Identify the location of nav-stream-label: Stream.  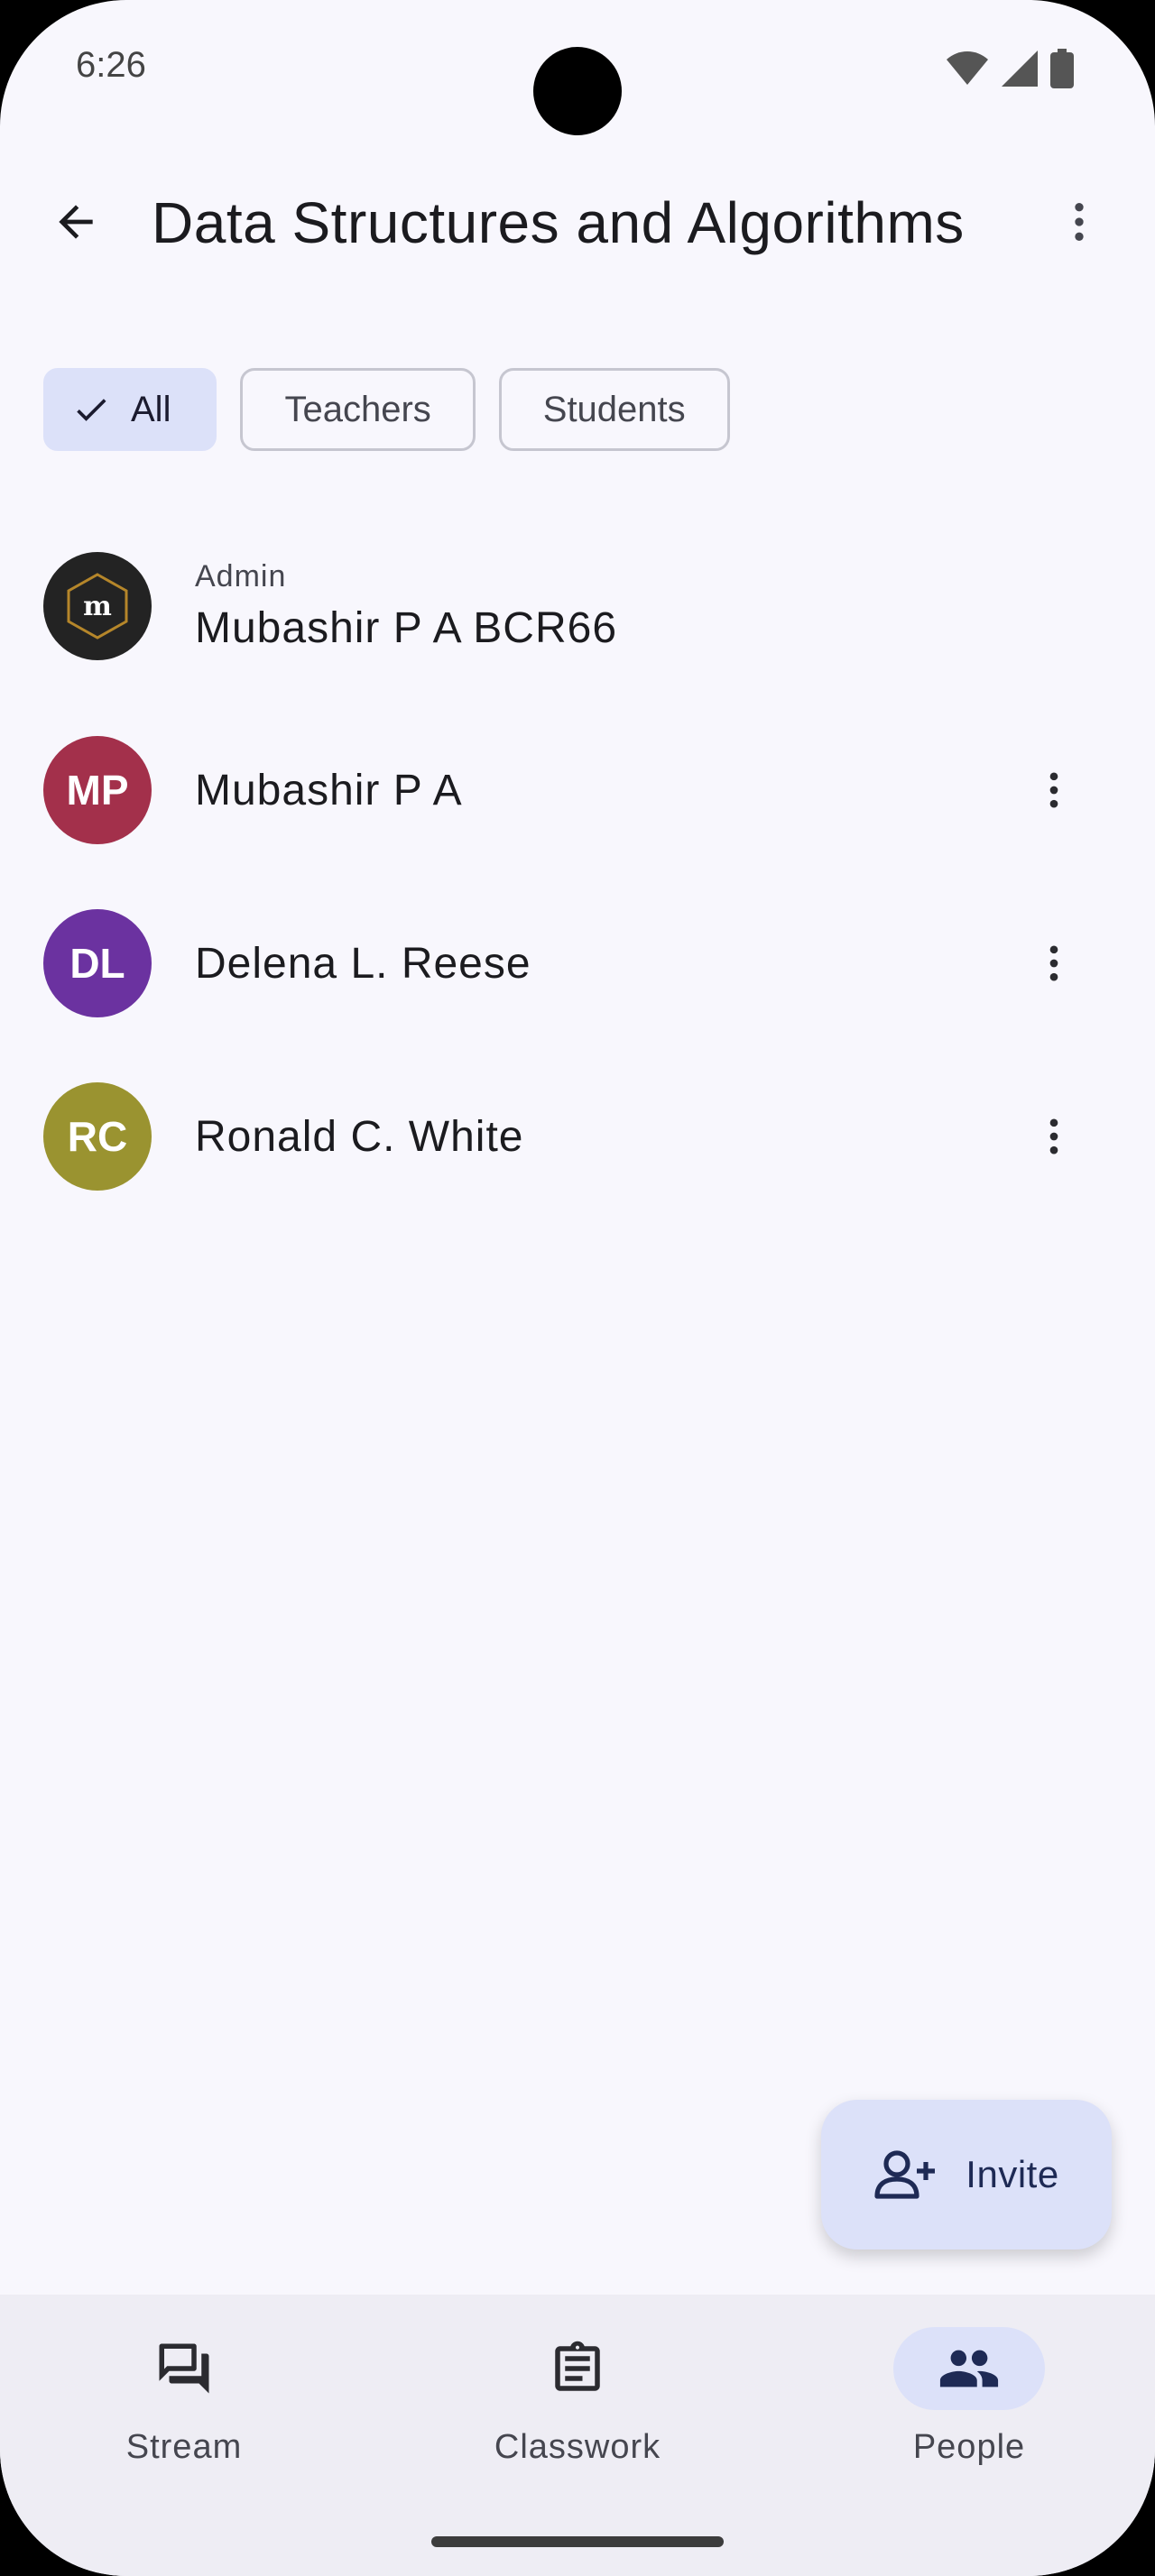
(184, 2447).